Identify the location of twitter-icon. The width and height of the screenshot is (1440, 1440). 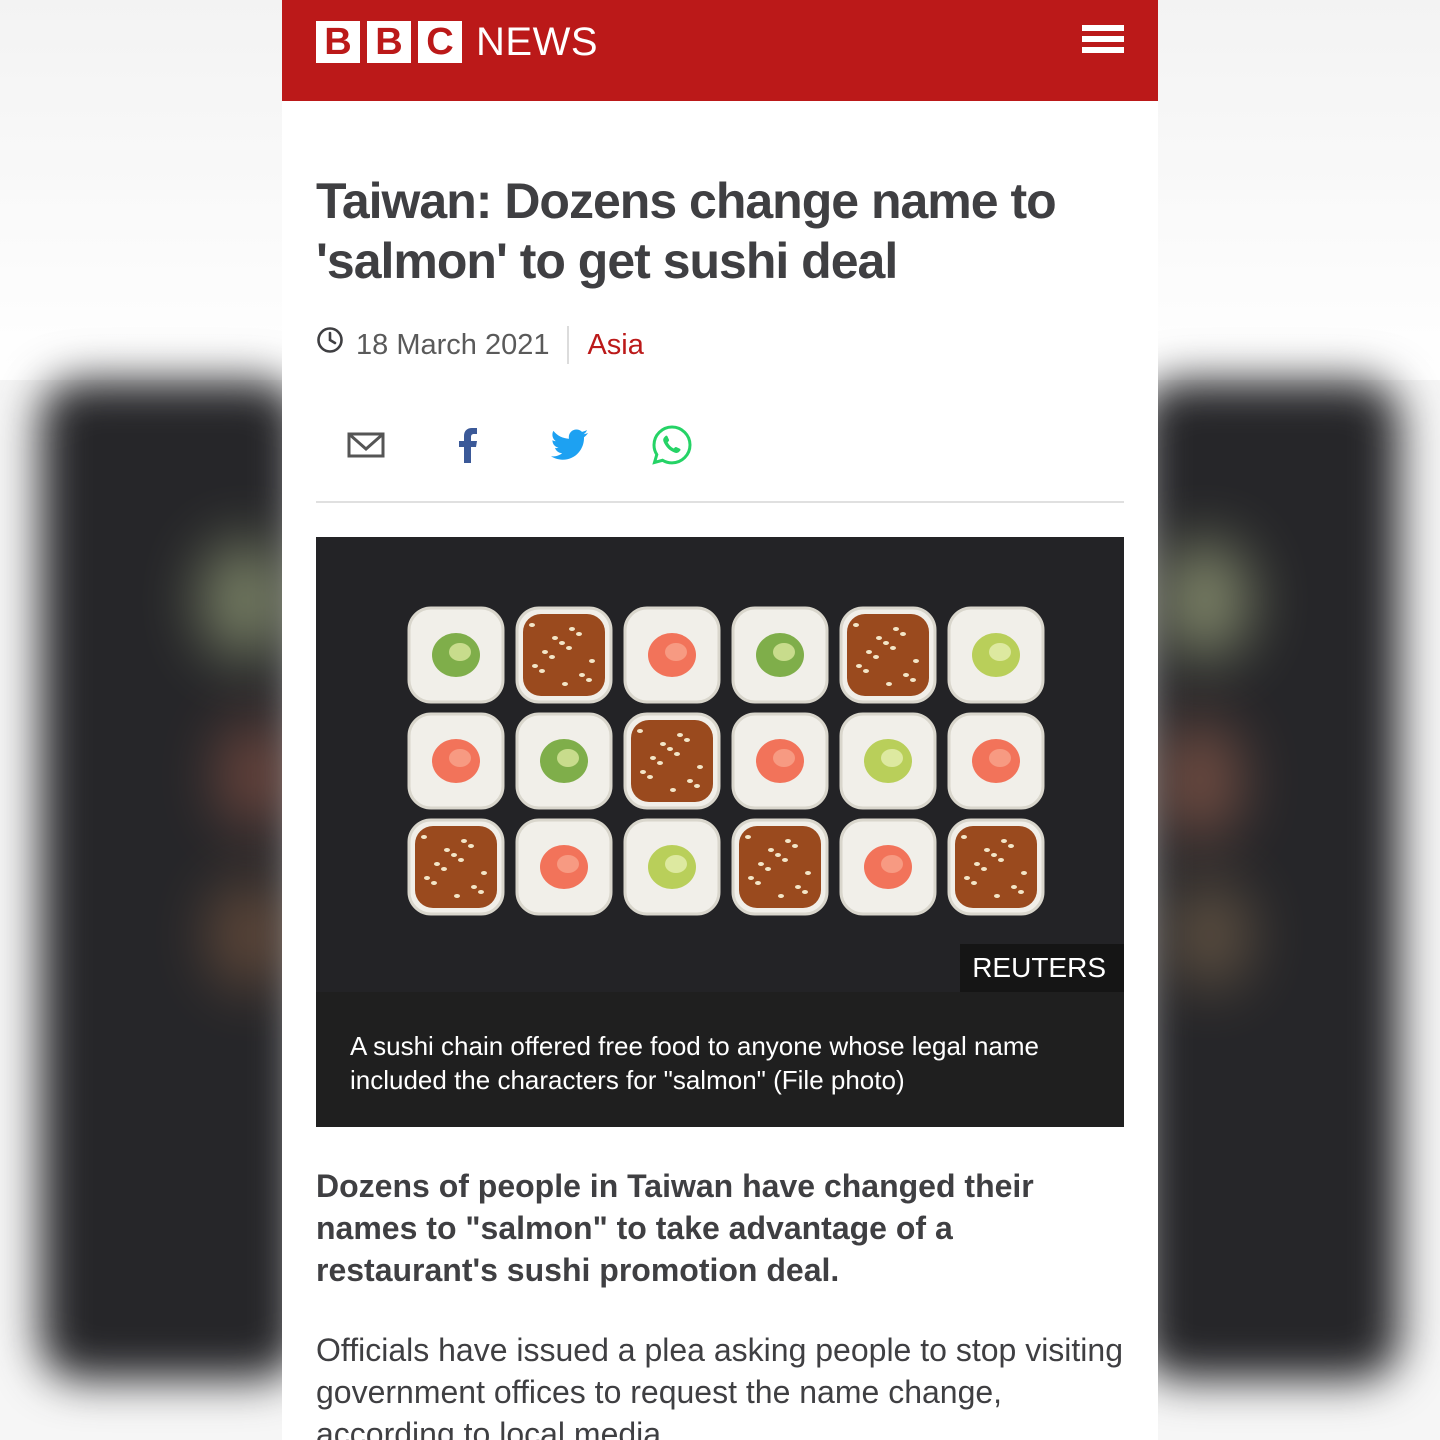
(570, 445).